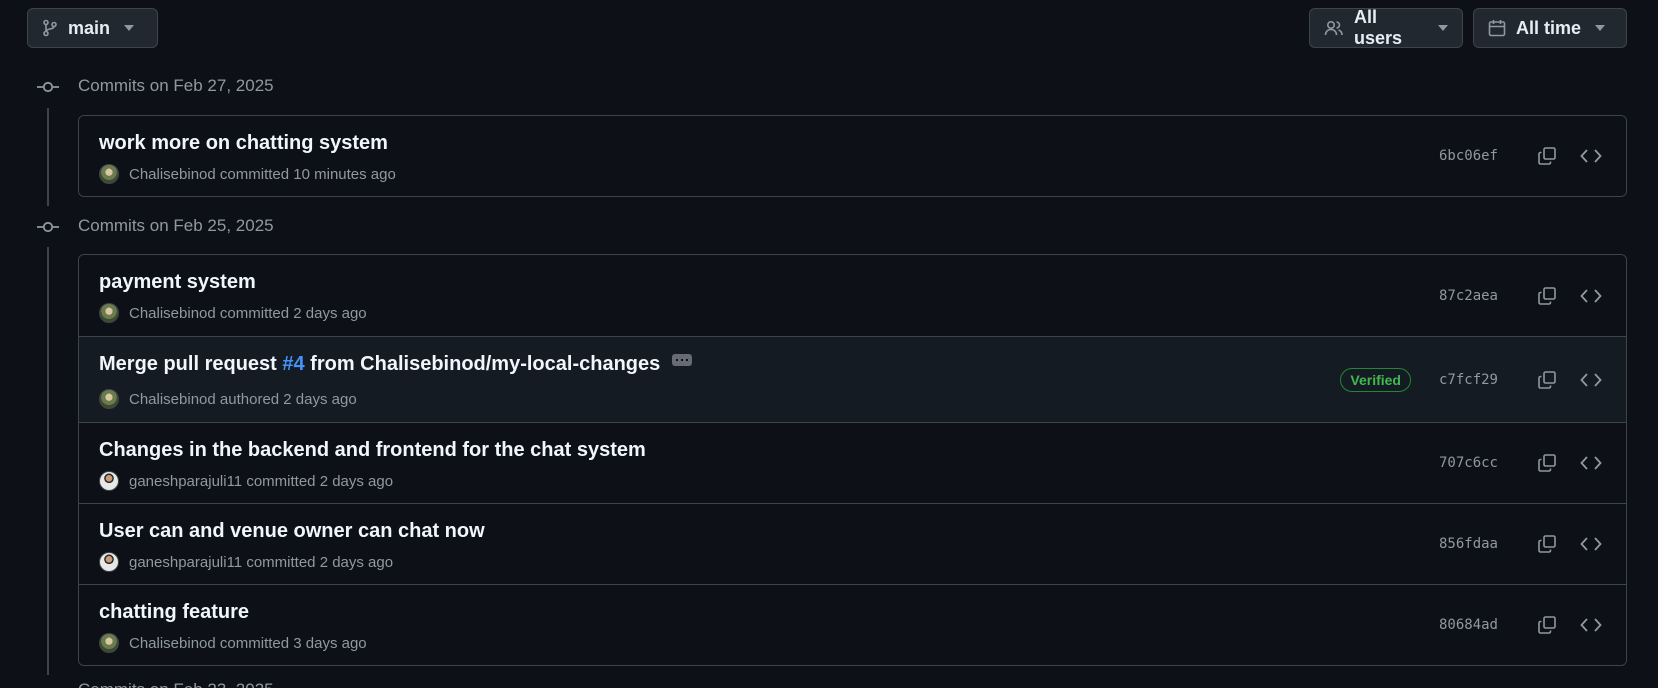 The image size is (1658, 688). Describe the element at coordinates (292, 531) in the screenshot. I see `commit-title-link: User can and venue owner can chat now` at that location.